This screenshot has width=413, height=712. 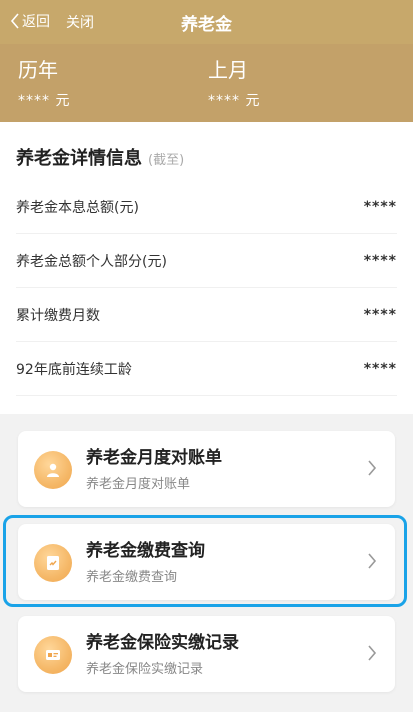 I want to click on detail-row-label: 累计缴费月数, so click(x=58, y=315).